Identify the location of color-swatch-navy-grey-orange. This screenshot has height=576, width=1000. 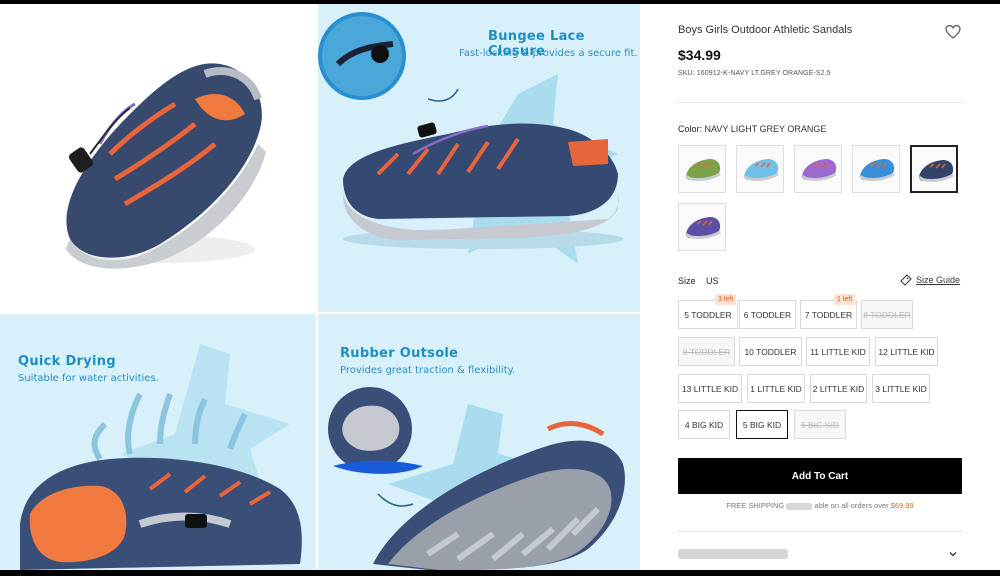
(934, 169).